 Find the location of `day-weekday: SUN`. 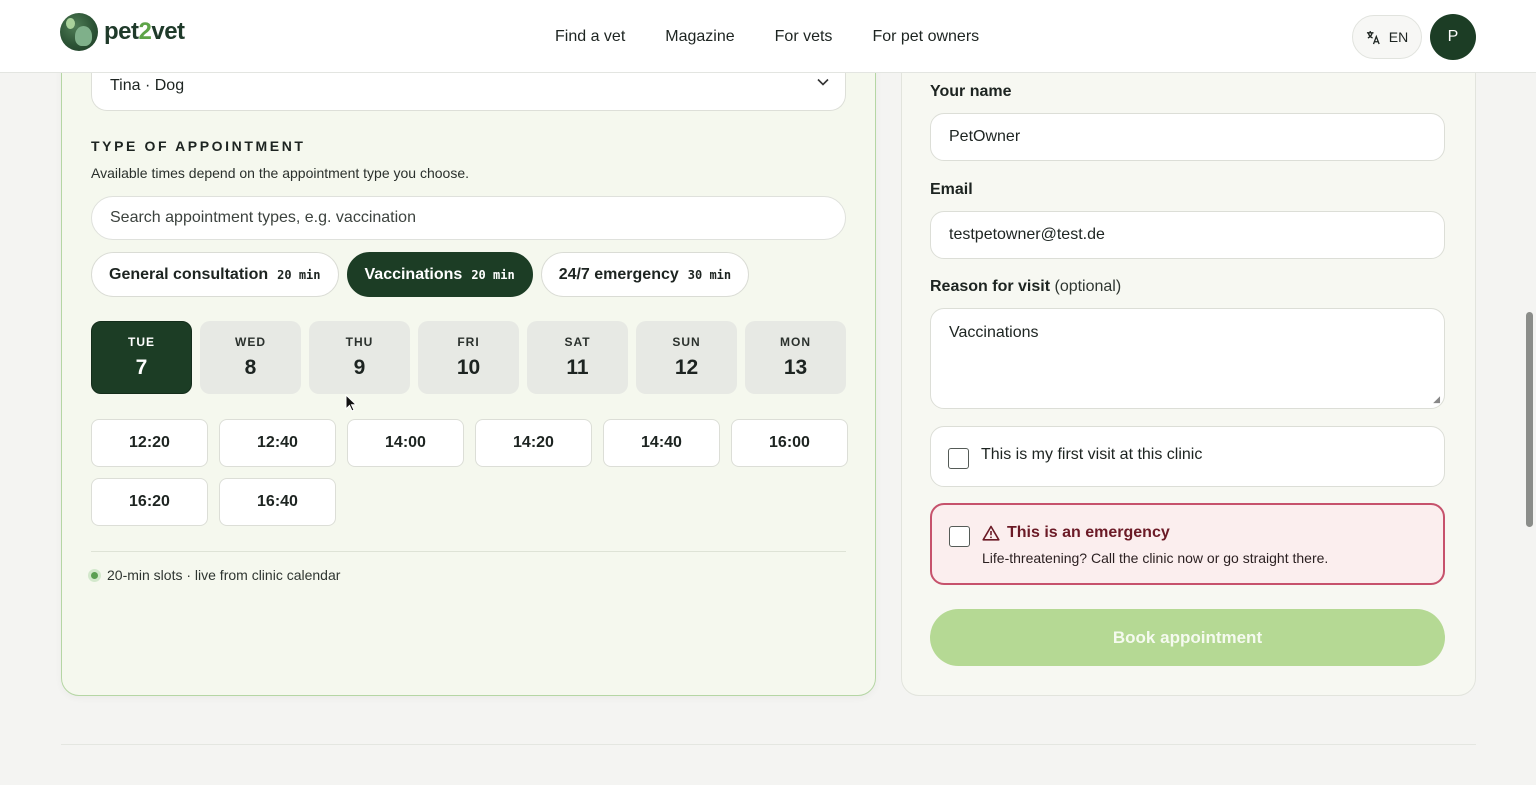

day-weekday: SUN is located at coordinates (686, 342).